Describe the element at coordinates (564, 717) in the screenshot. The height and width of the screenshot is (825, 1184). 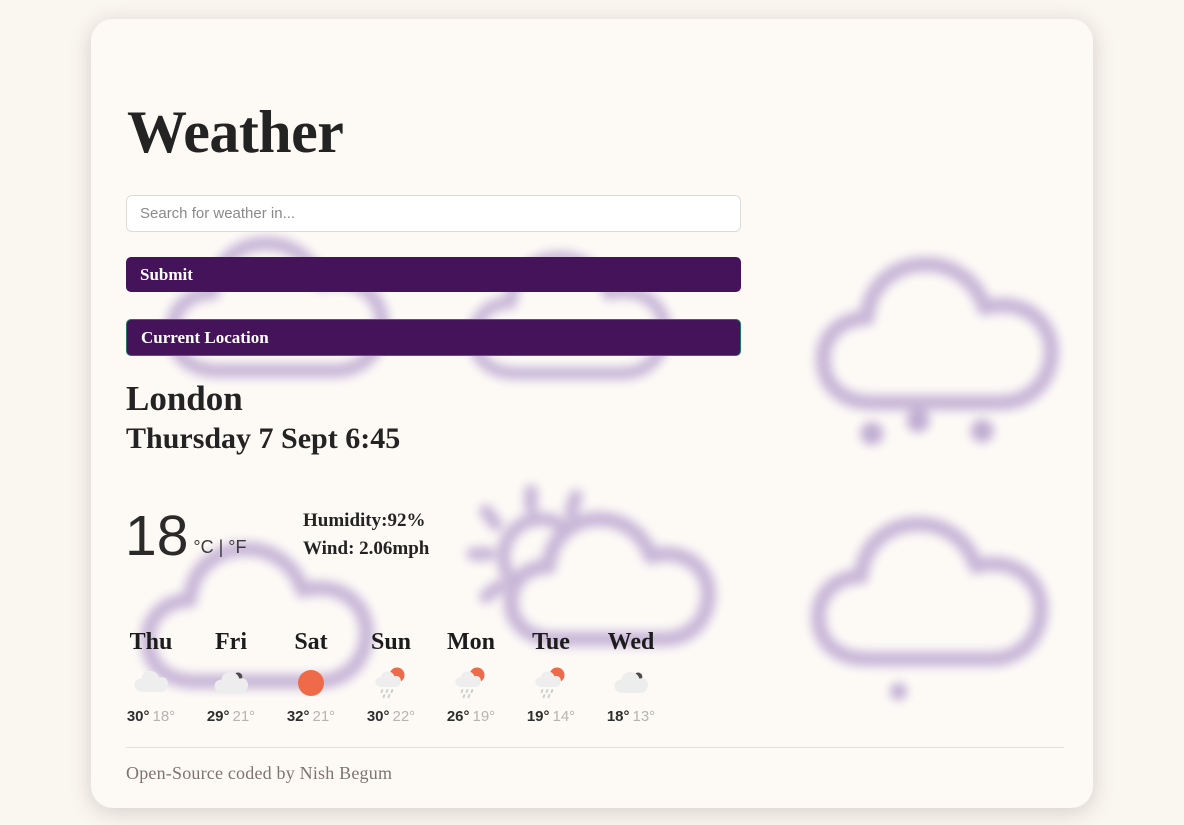
I see `forecast-low: 14°` at that location.